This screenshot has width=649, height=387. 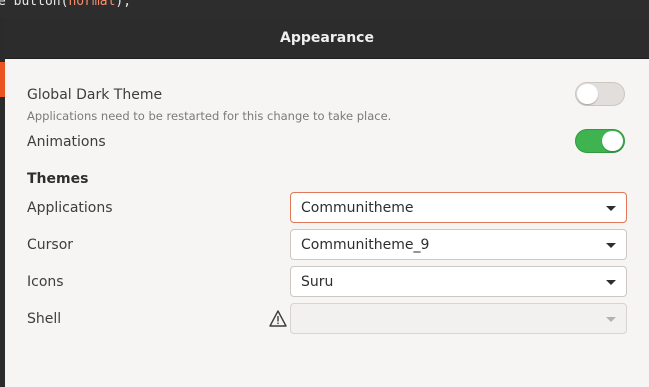 I want to click on animations-label: Animations, so click(x=66, y=142).